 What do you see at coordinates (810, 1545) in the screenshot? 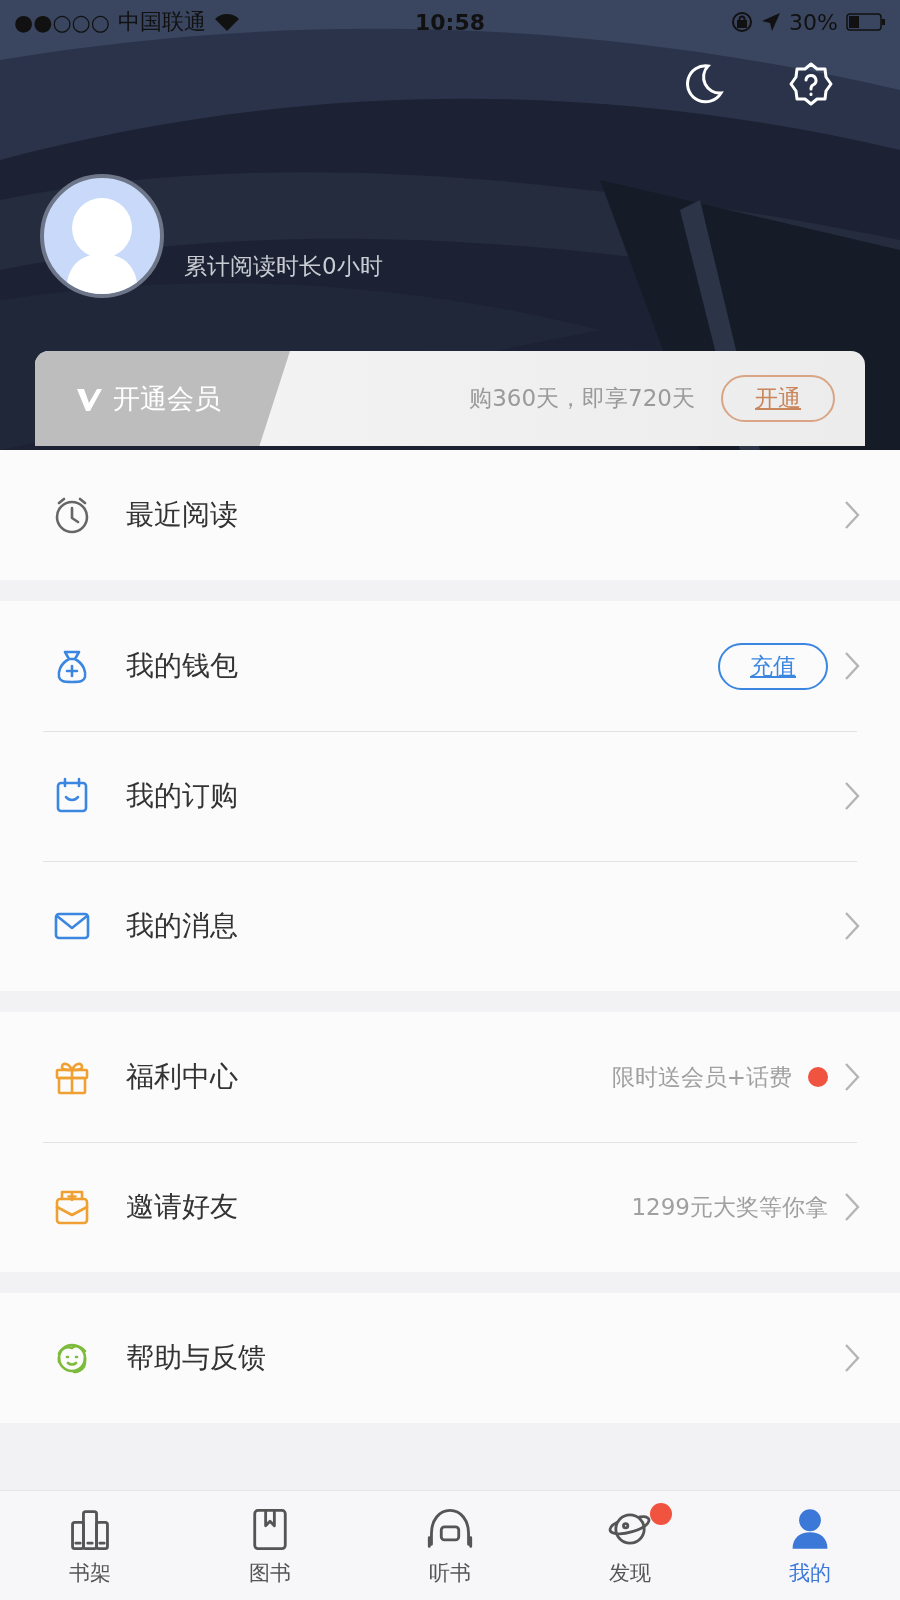
I see `tab: 我的` at bounding box center [810, 1545].